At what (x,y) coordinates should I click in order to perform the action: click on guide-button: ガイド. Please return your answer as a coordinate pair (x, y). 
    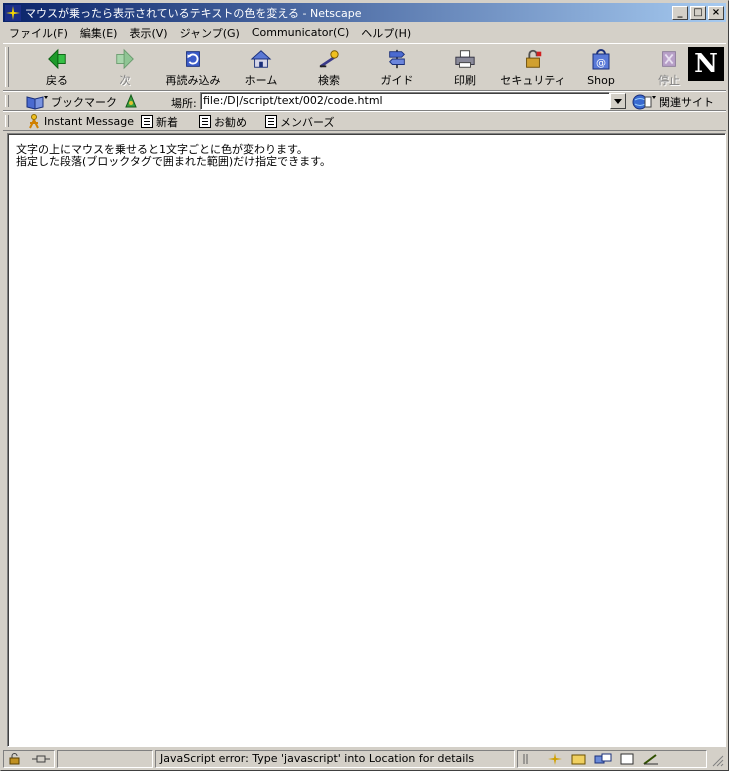
    Looking at the image, I should click on (397, 67).